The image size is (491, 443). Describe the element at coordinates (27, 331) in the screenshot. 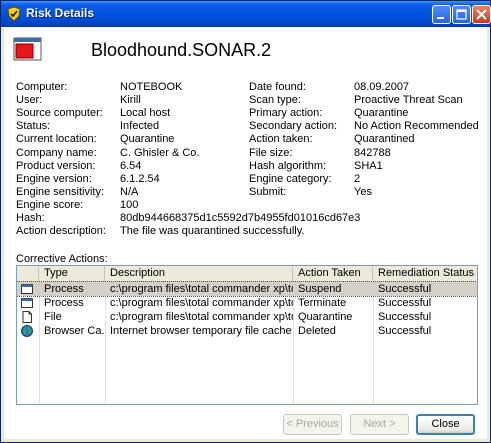

I see `globe-icon` at that location.